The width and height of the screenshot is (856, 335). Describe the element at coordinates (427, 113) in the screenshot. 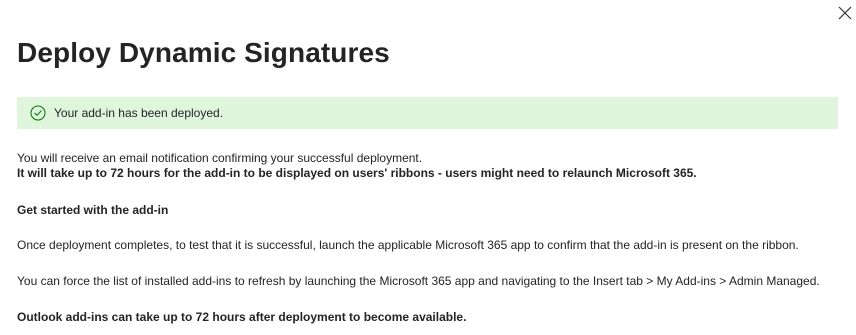

I see `success-banner: Your add-in has been deployed.` at that location.